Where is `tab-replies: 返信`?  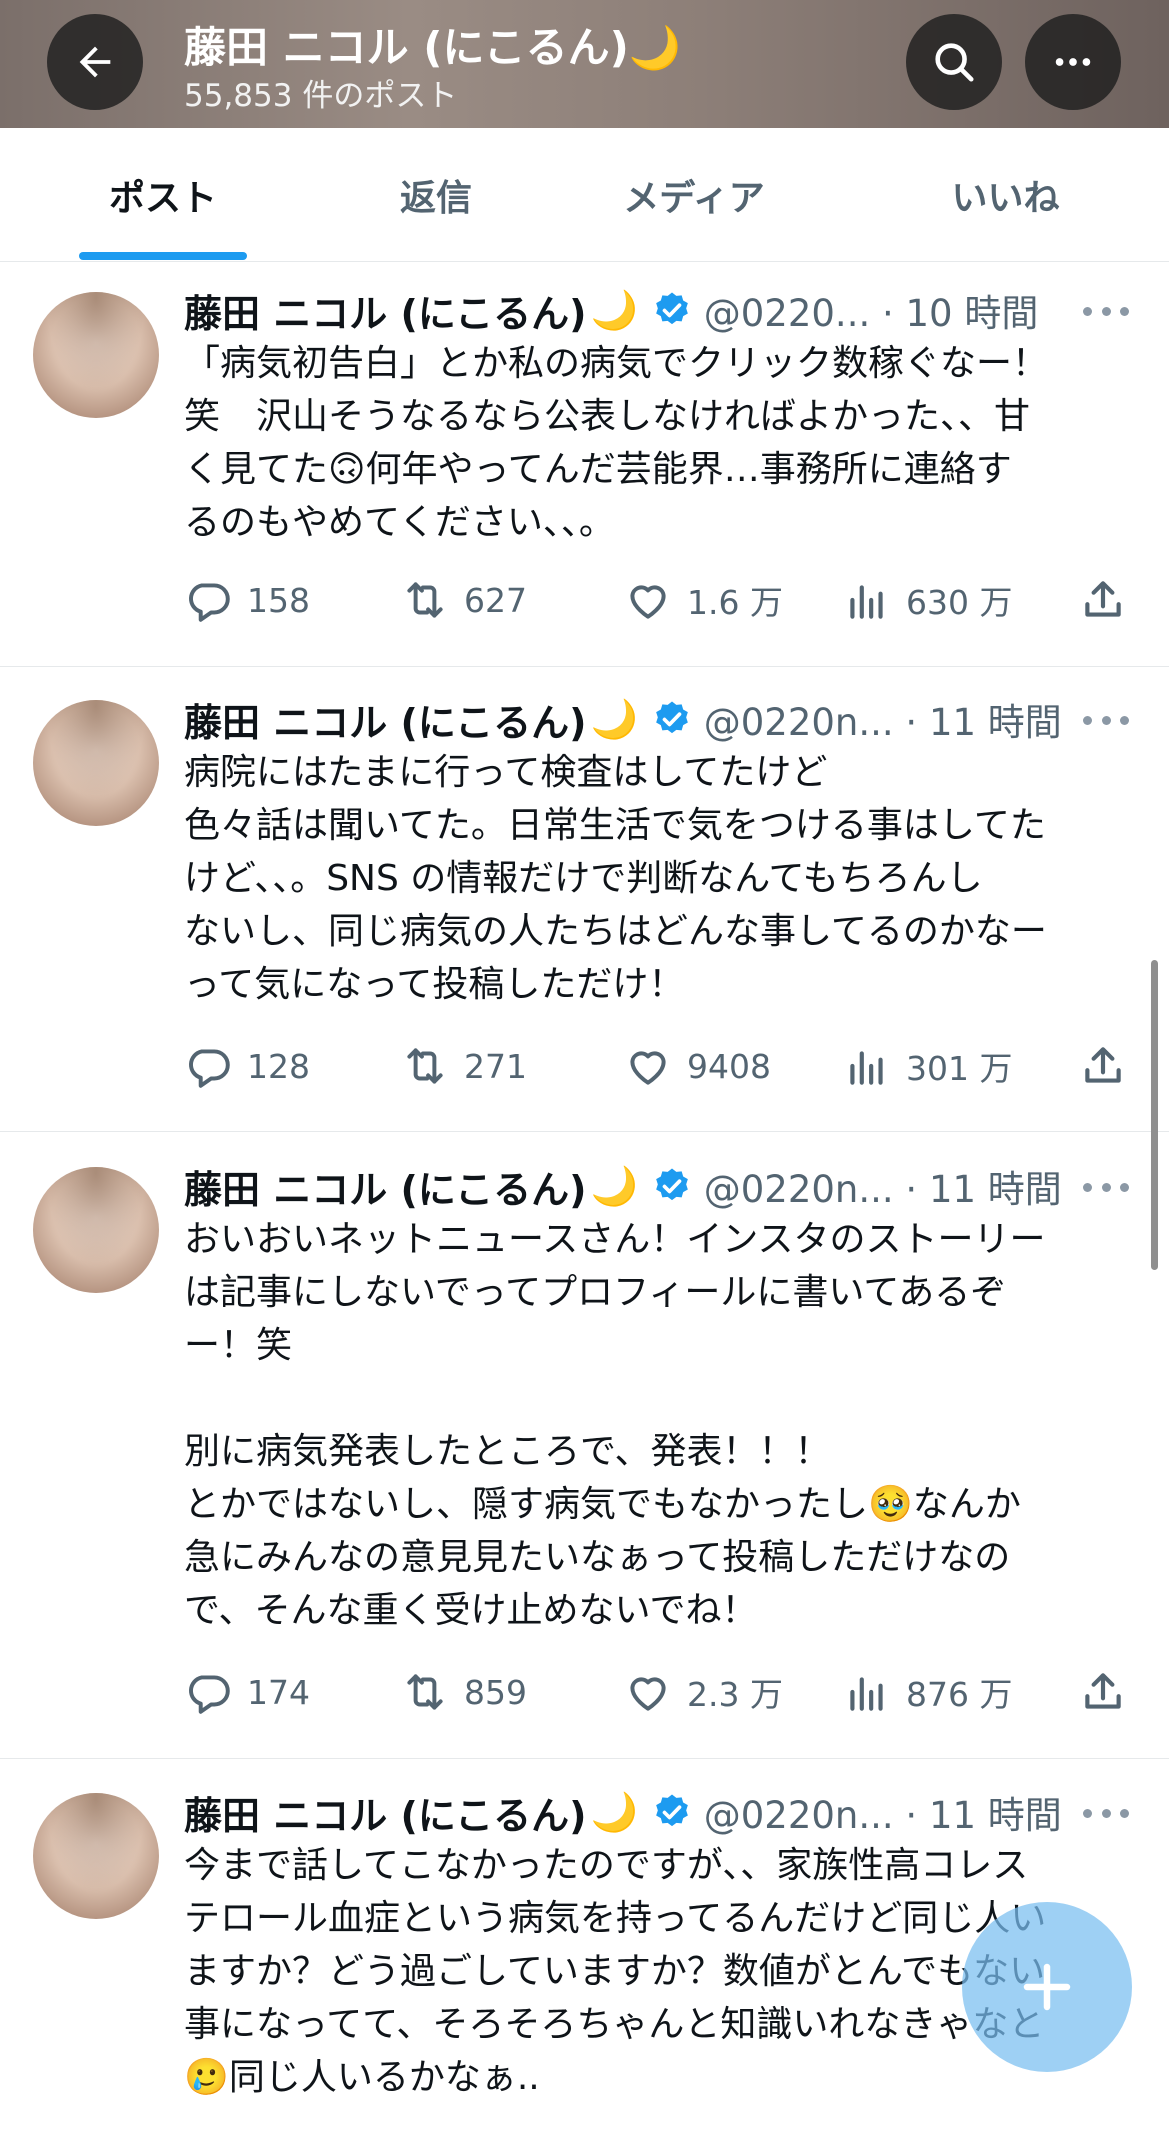
tab-replies: 返信 is located at coordinates (436, 194).